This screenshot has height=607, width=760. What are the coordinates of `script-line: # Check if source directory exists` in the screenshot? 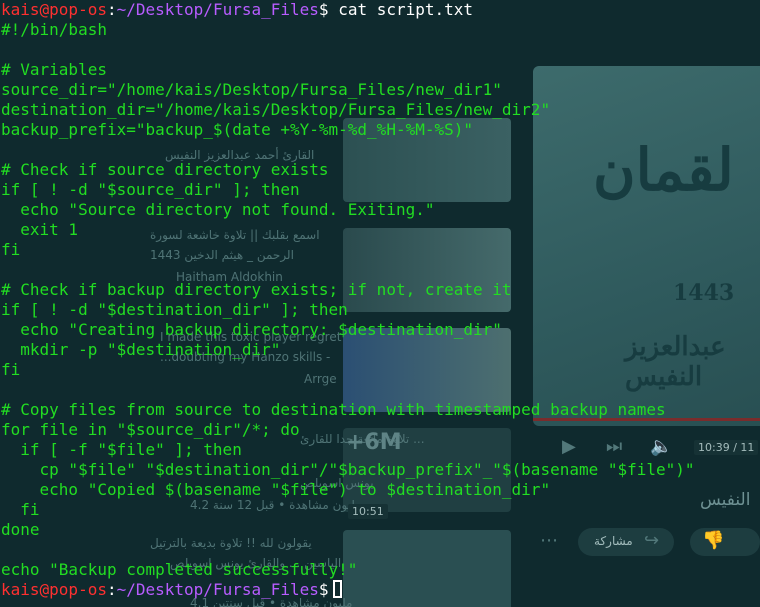 It's located at (165, 169).